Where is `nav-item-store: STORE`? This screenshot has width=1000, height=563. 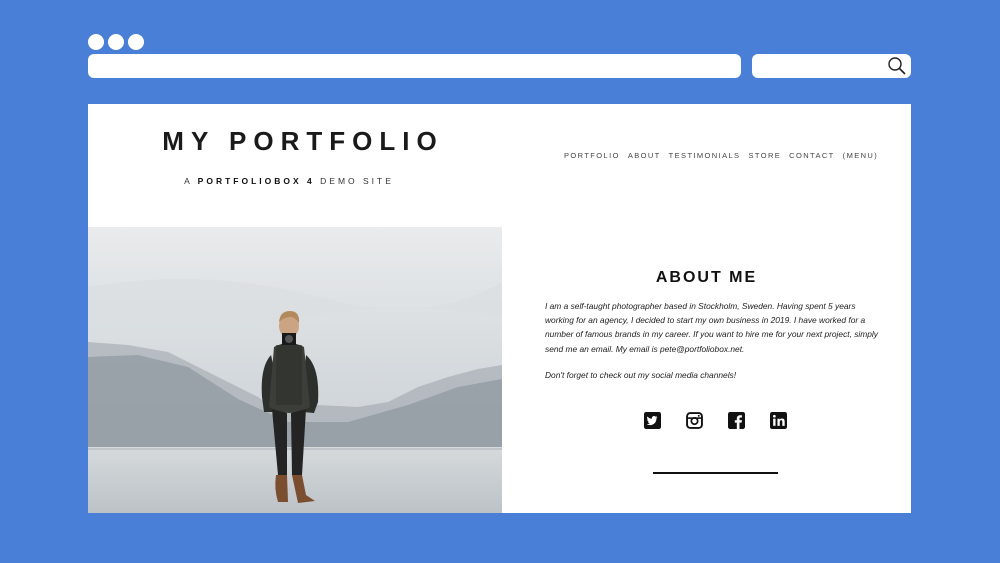
nav-item-store: STORE is located at coordinates (764, 155).